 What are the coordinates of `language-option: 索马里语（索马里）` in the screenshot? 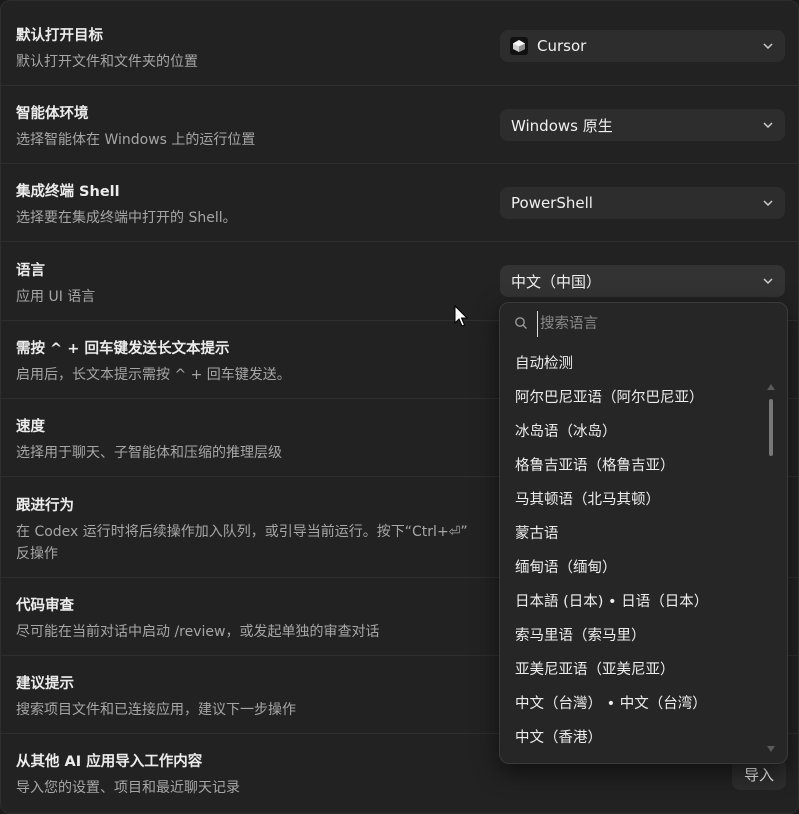 It's located at (580, 634).